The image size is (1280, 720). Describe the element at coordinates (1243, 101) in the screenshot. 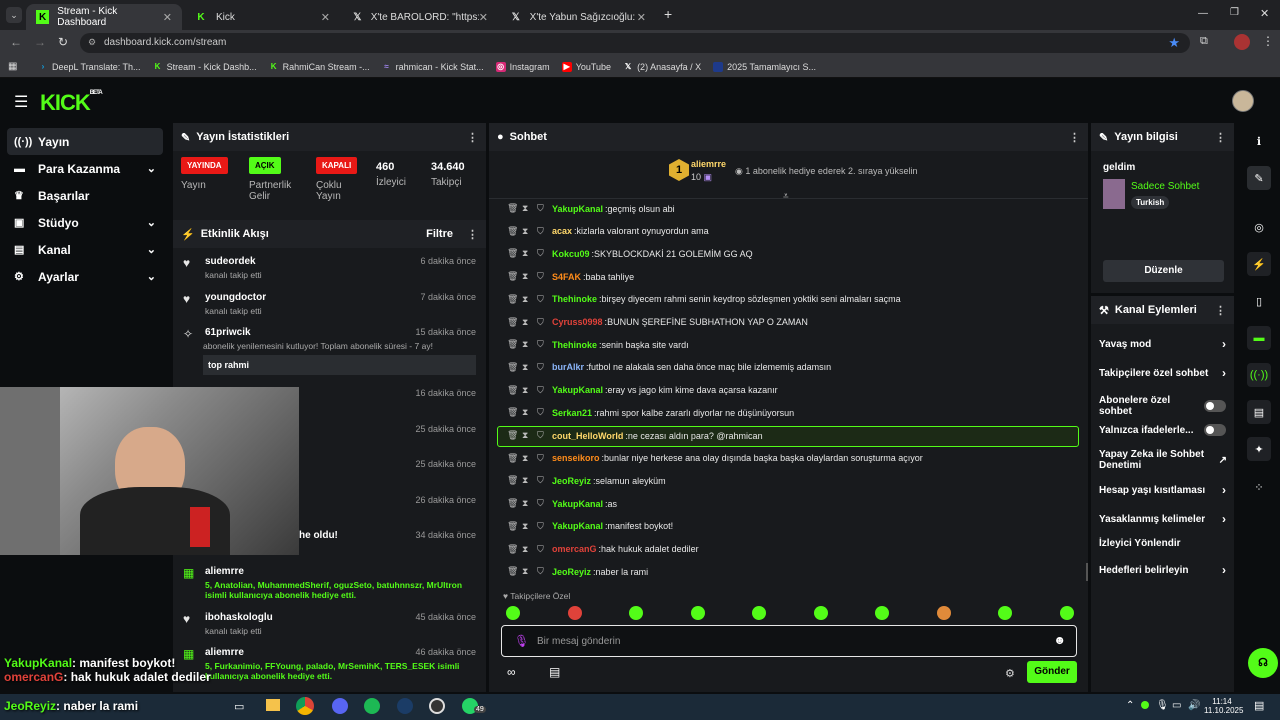

I see `user-avatar` at that location.